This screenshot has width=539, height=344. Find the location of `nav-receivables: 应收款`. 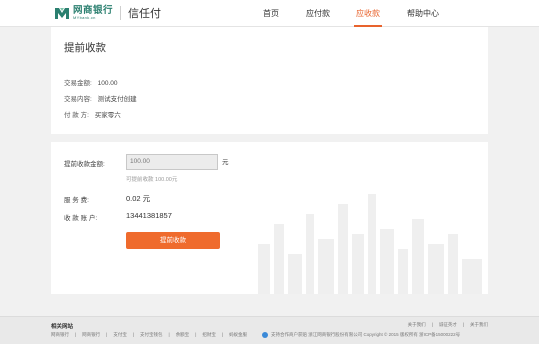

nav-receivables: 应收款 is located at coordinates (368, 13).